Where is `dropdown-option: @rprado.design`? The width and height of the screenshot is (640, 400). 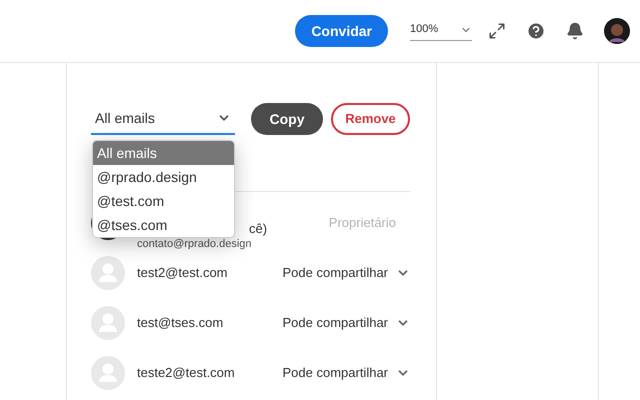
dropdown-option: @rprado.design is located at coordinates (163, 177).